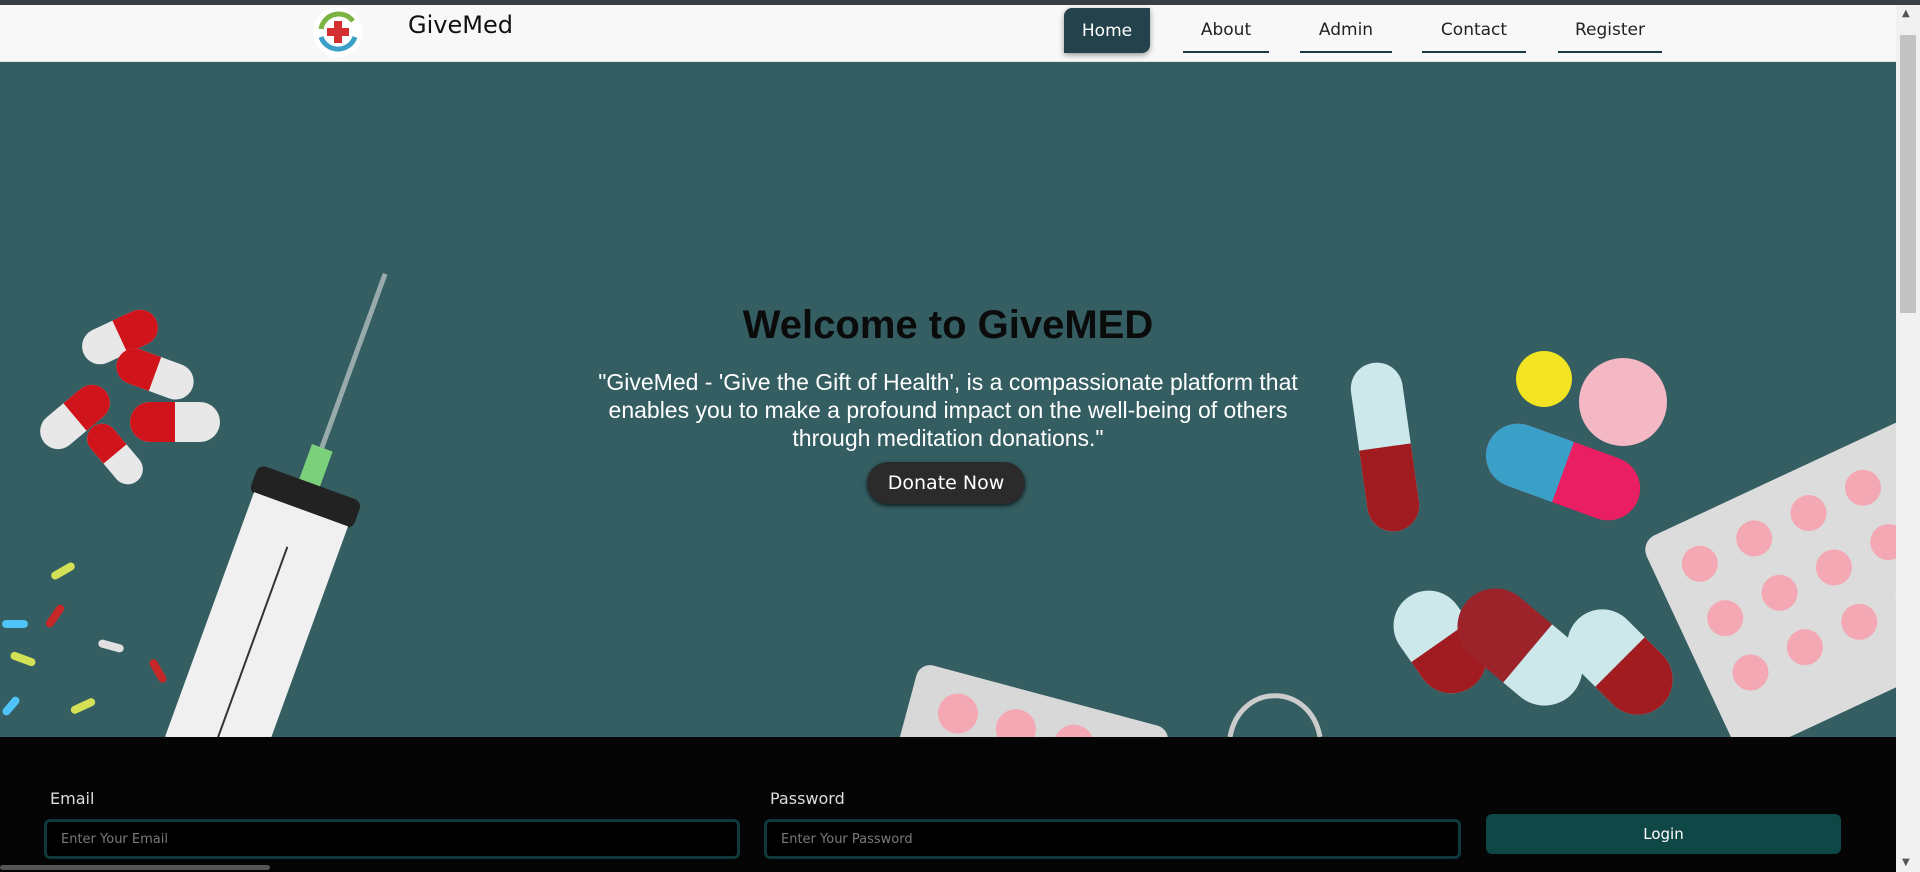  I want to click on medical-cross-logo-icon, so click(338, 31).